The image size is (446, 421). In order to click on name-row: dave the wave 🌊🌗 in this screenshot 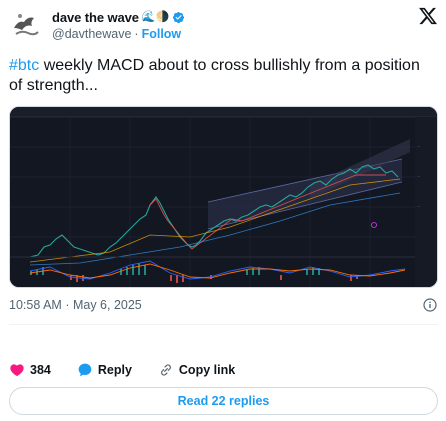, I will do `click(118, 17)`.